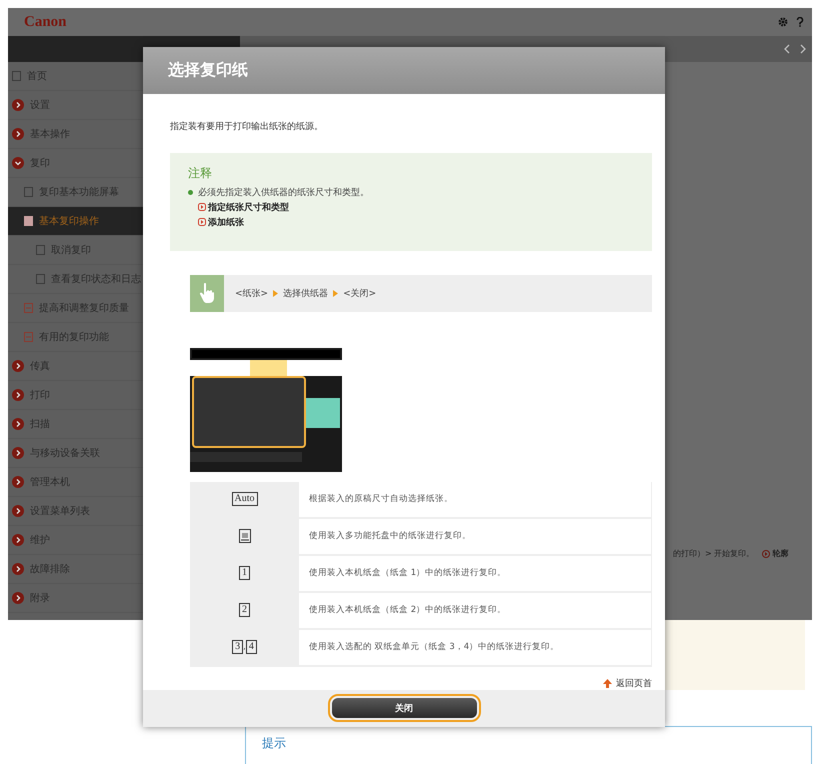 The width and height of the screenshot is (819, 764). I want to click on back-to-top-link: 返回页首, so click(634, 683).